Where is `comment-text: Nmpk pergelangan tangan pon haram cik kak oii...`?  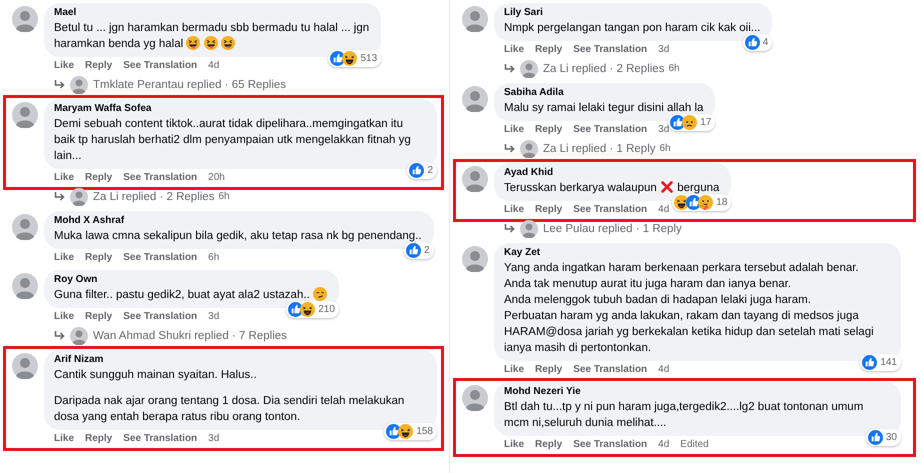 comment-text: Nmpk pergelangan tangan pon haram cik kak oii... is located at coordinates (632, 28).